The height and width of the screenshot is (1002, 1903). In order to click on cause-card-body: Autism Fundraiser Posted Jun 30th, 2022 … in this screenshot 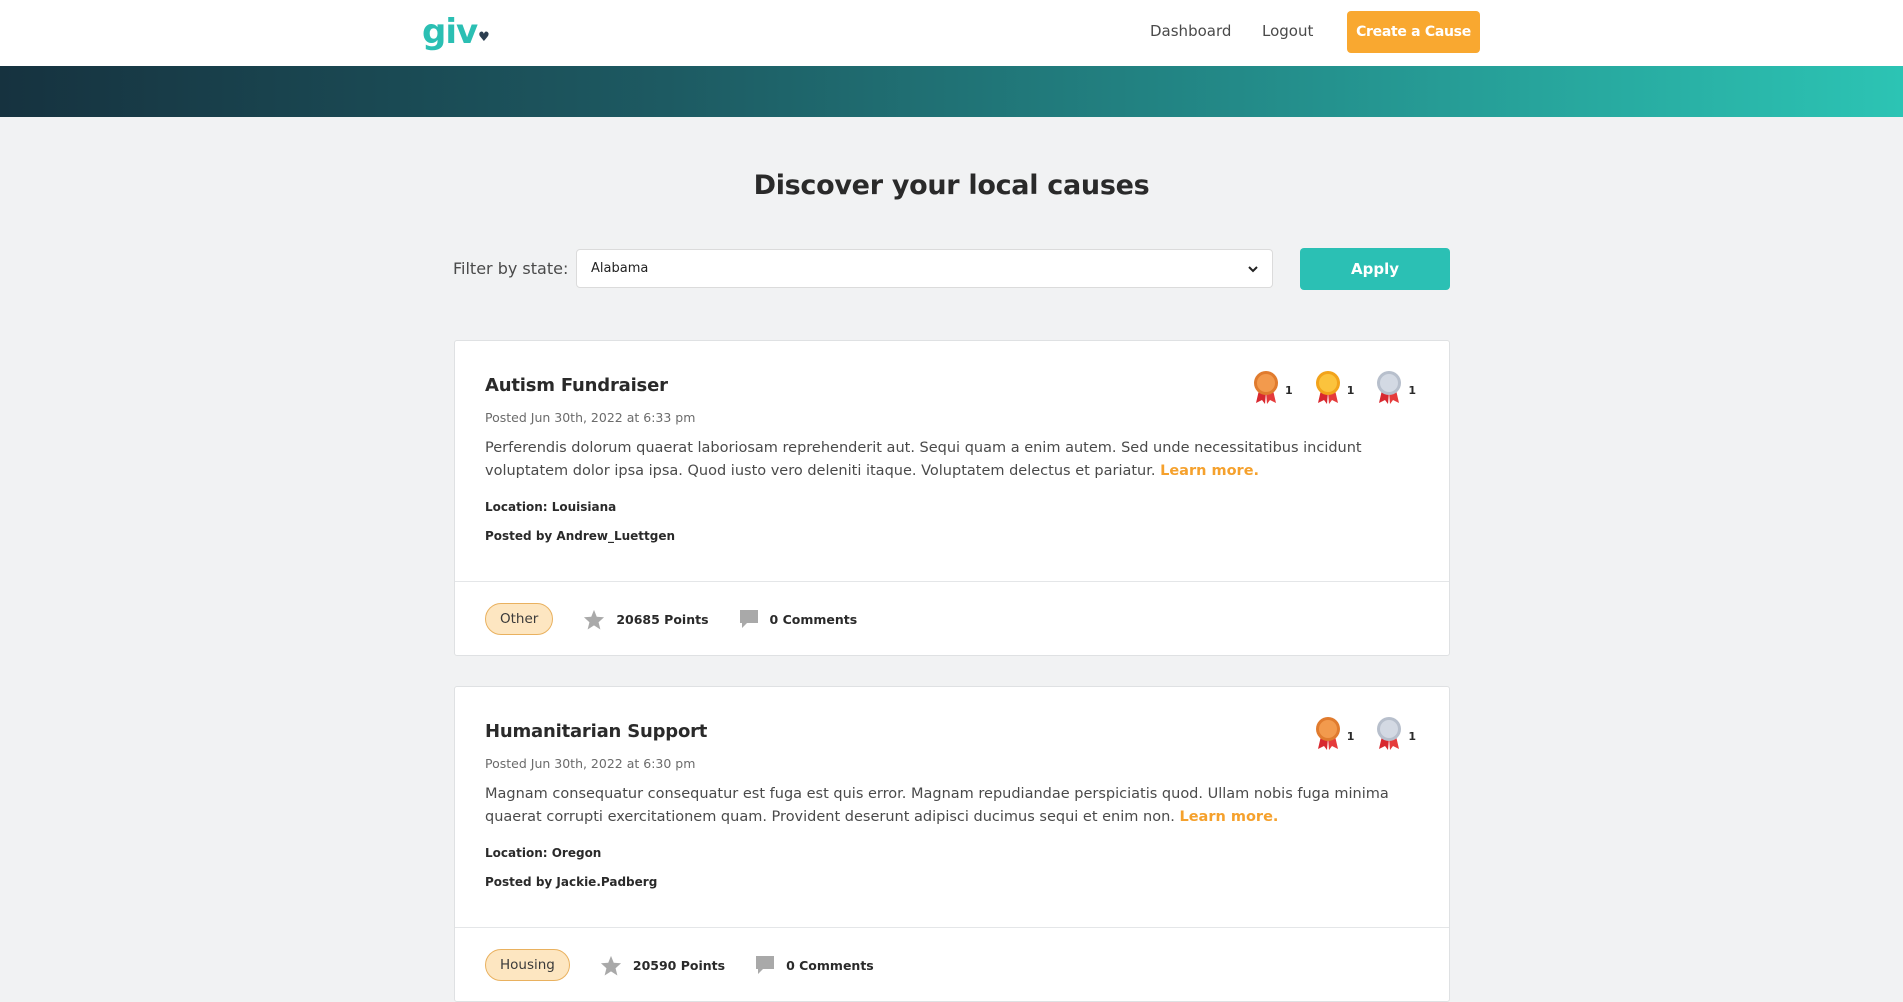, I will do `click(952, 461)`.